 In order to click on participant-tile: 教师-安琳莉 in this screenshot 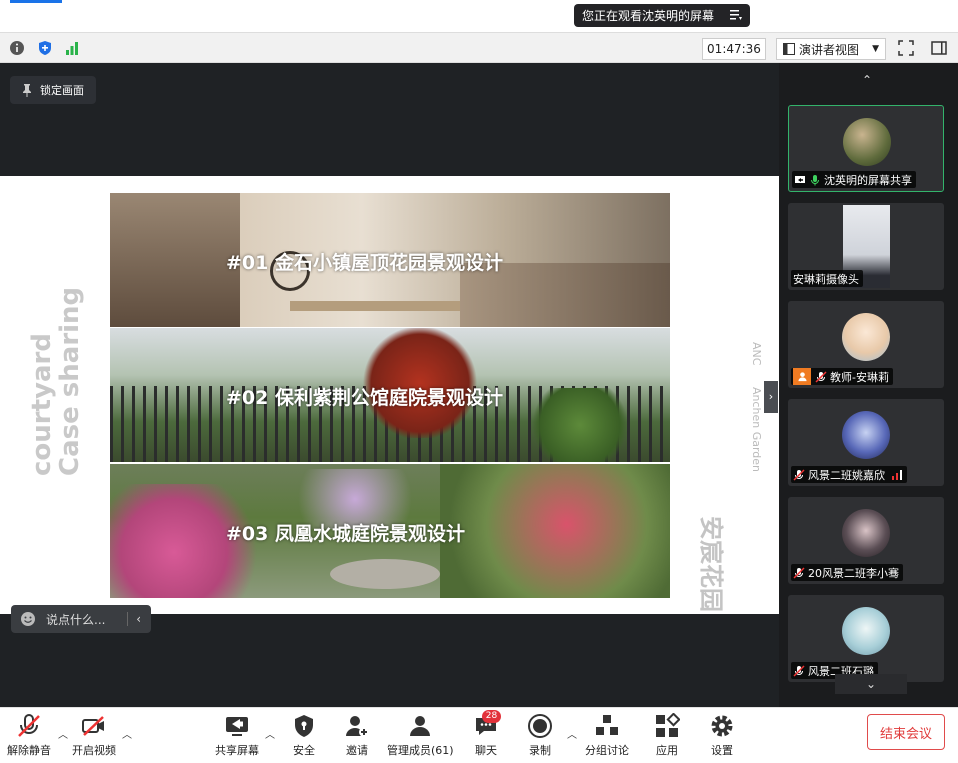, I will do `click(866, 344)`.